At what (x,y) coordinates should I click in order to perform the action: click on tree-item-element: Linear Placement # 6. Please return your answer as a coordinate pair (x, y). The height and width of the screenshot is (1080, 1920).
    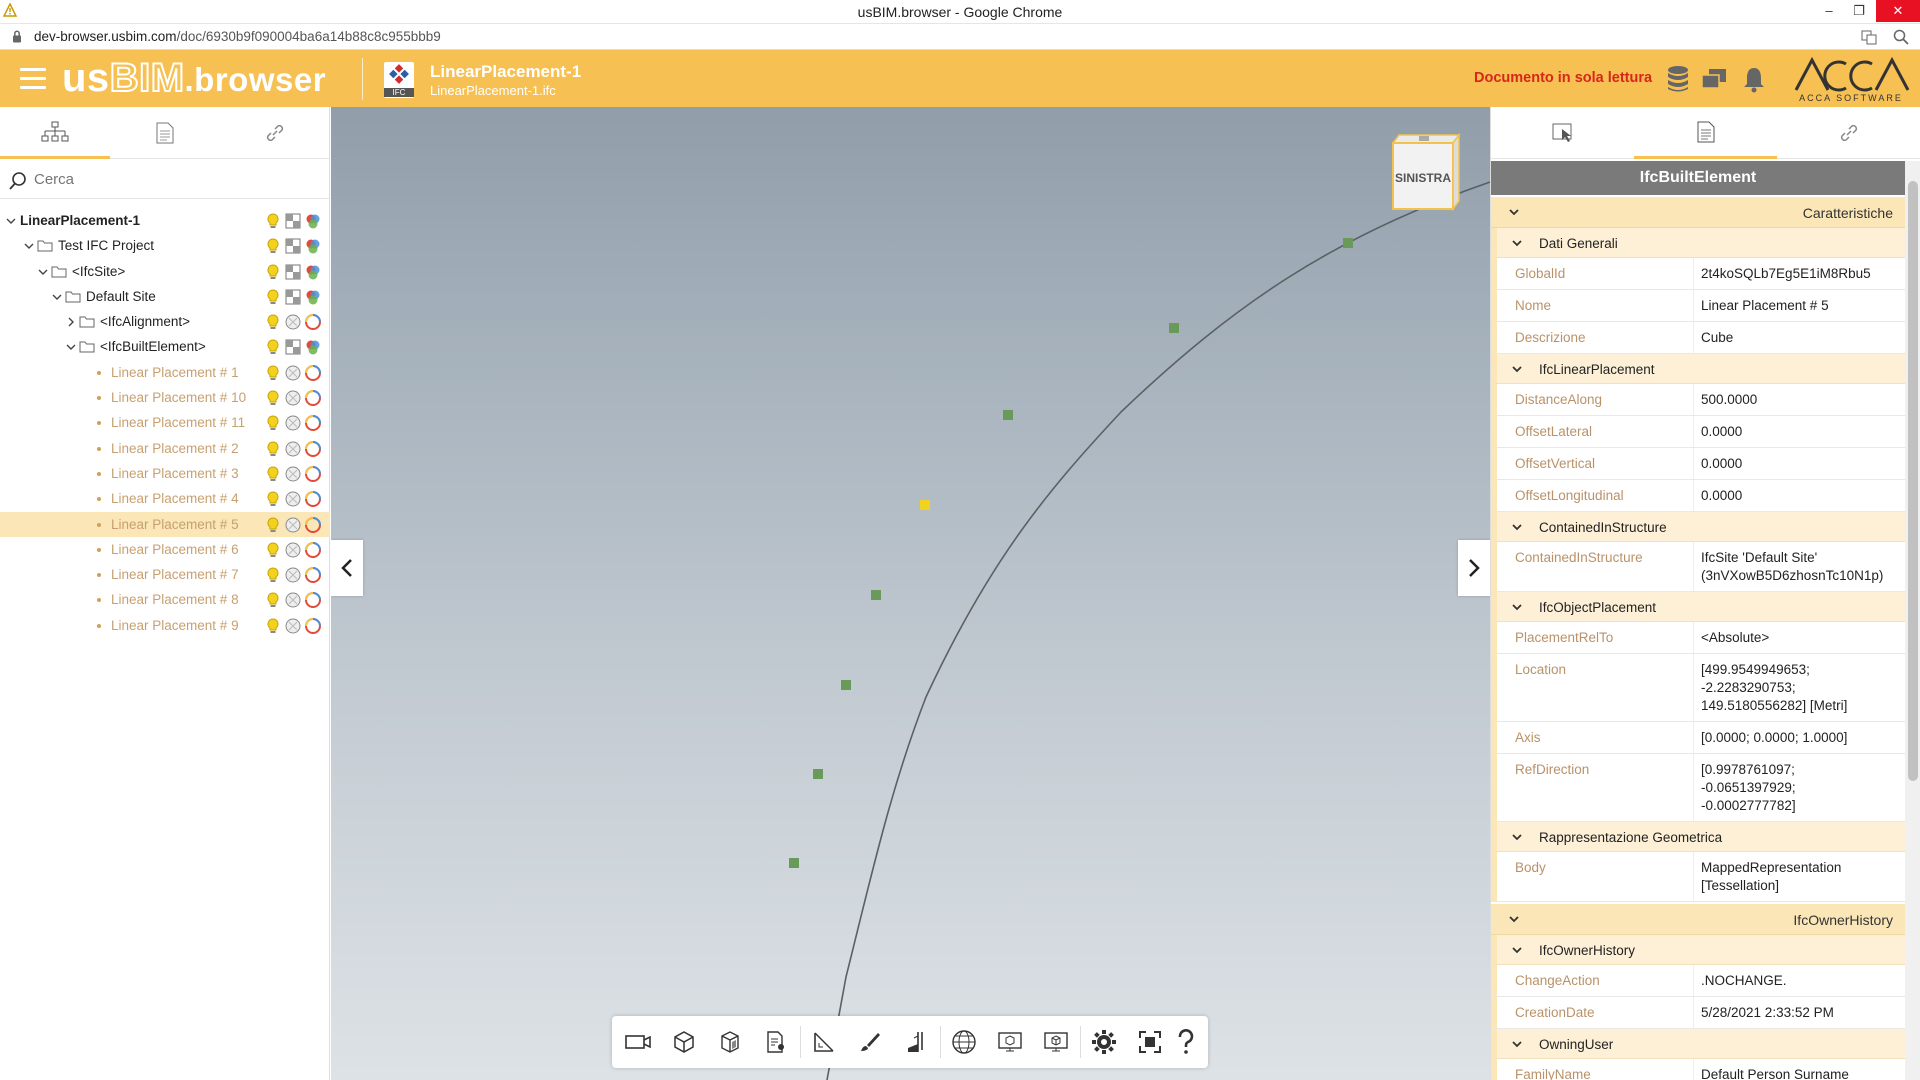
    Looking at the image, I should click on (165, 549).